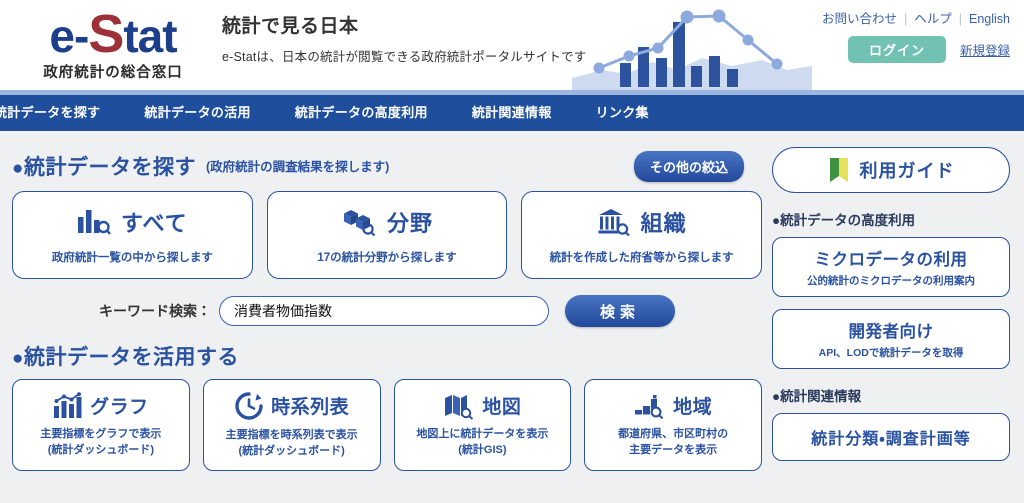  Describe the element at coordinates (109, 167) in the screenshot. I see `section-title-search-text: 統計データを探す` at that location.